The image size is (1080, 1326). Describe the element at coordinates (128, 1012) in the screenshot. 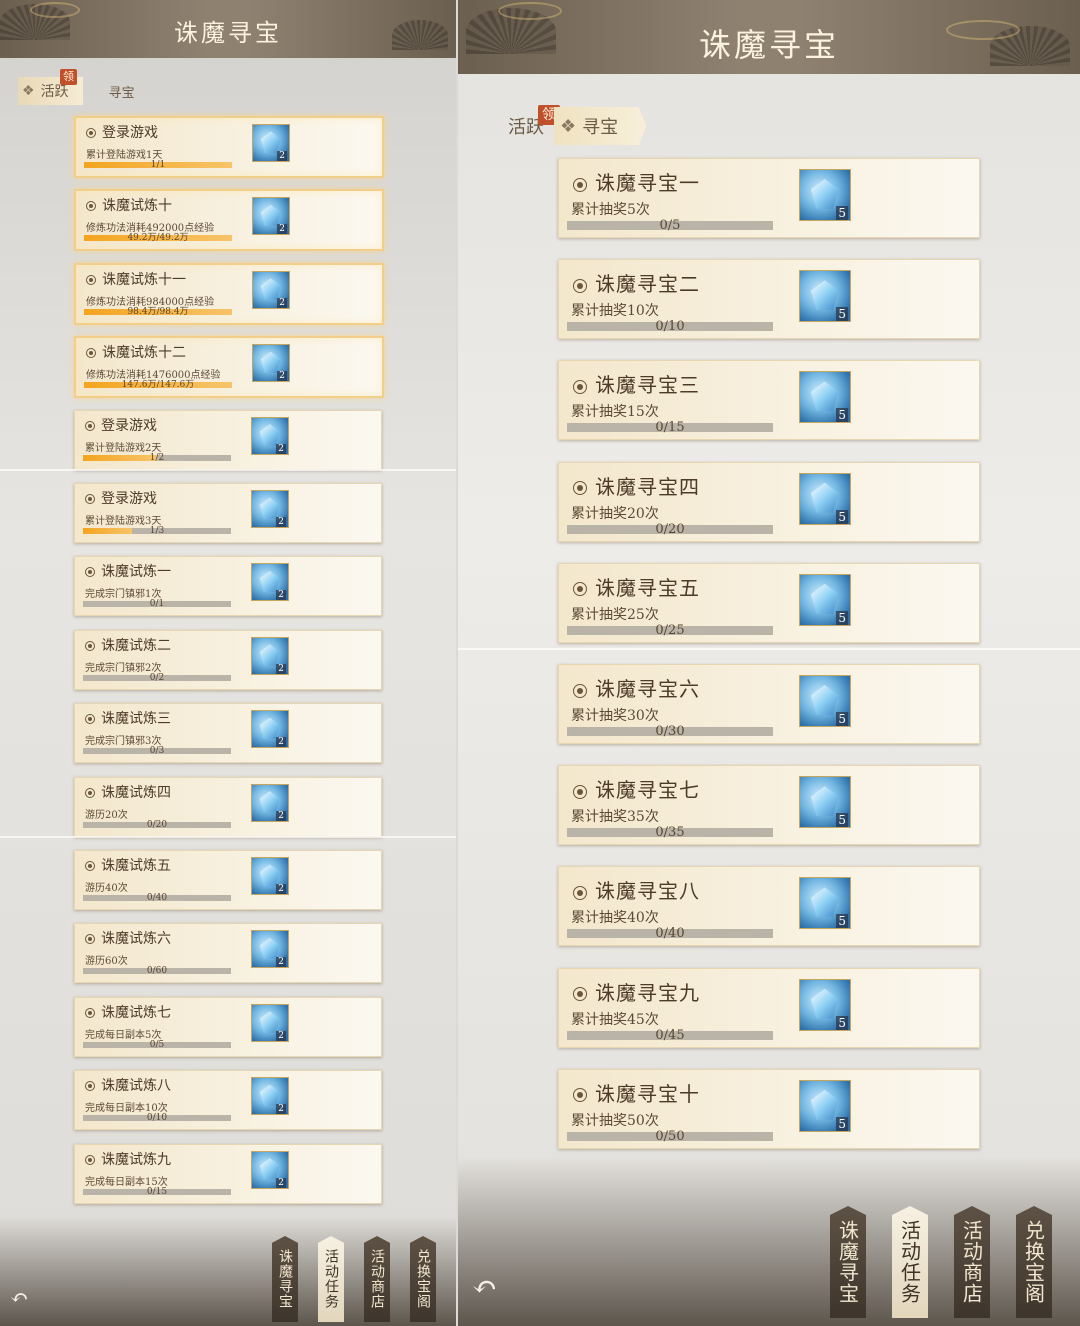

I see `task-title: 诛魔试炼七` at that location.